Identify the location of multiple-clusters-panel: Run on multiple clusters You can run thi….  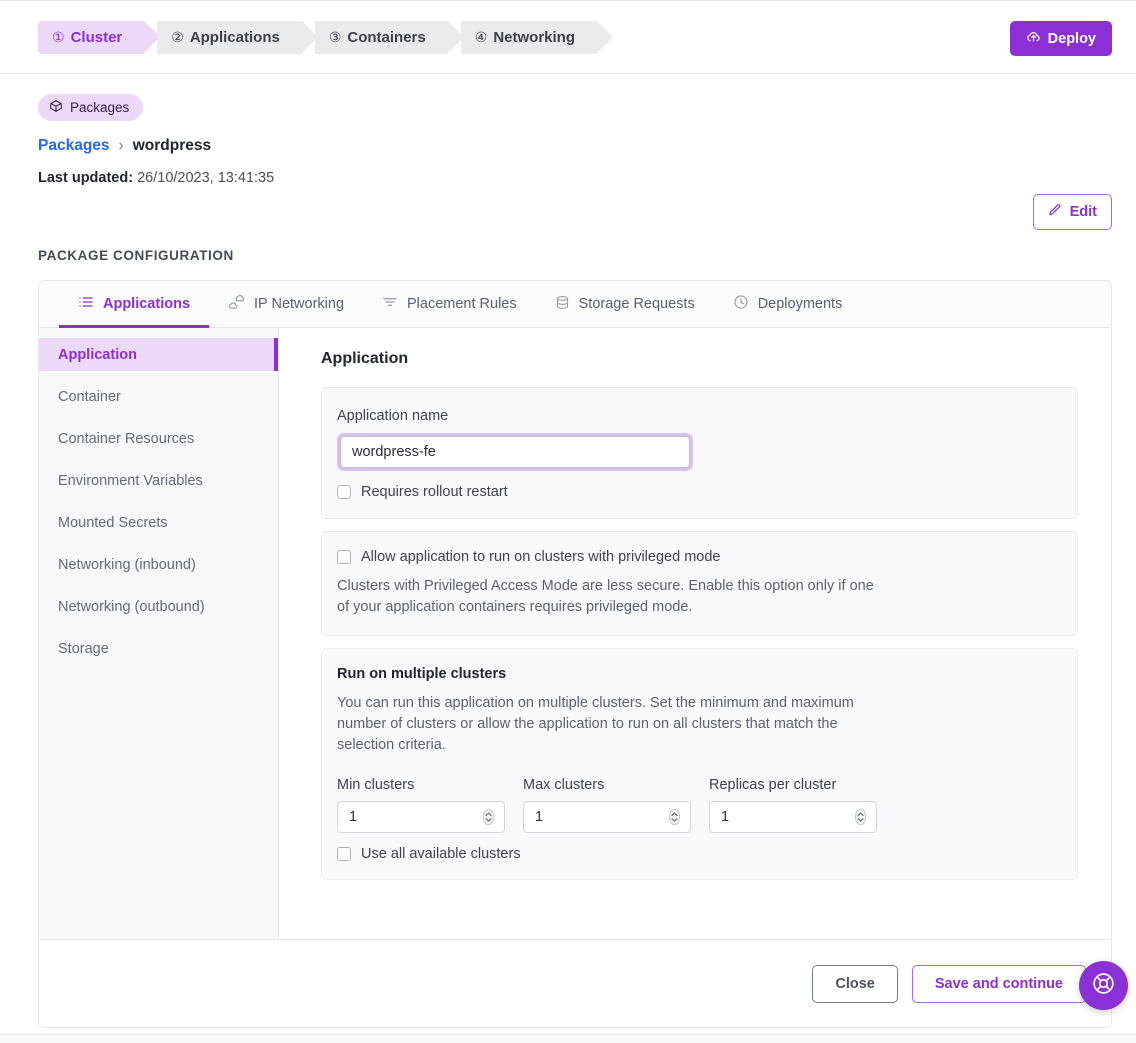
(699, 764).